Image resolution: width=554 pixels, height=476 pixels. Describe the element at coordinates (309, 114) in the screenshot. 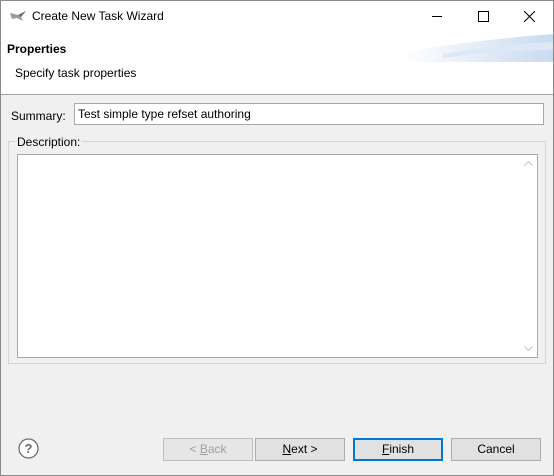

I see `summary-input` at that location.